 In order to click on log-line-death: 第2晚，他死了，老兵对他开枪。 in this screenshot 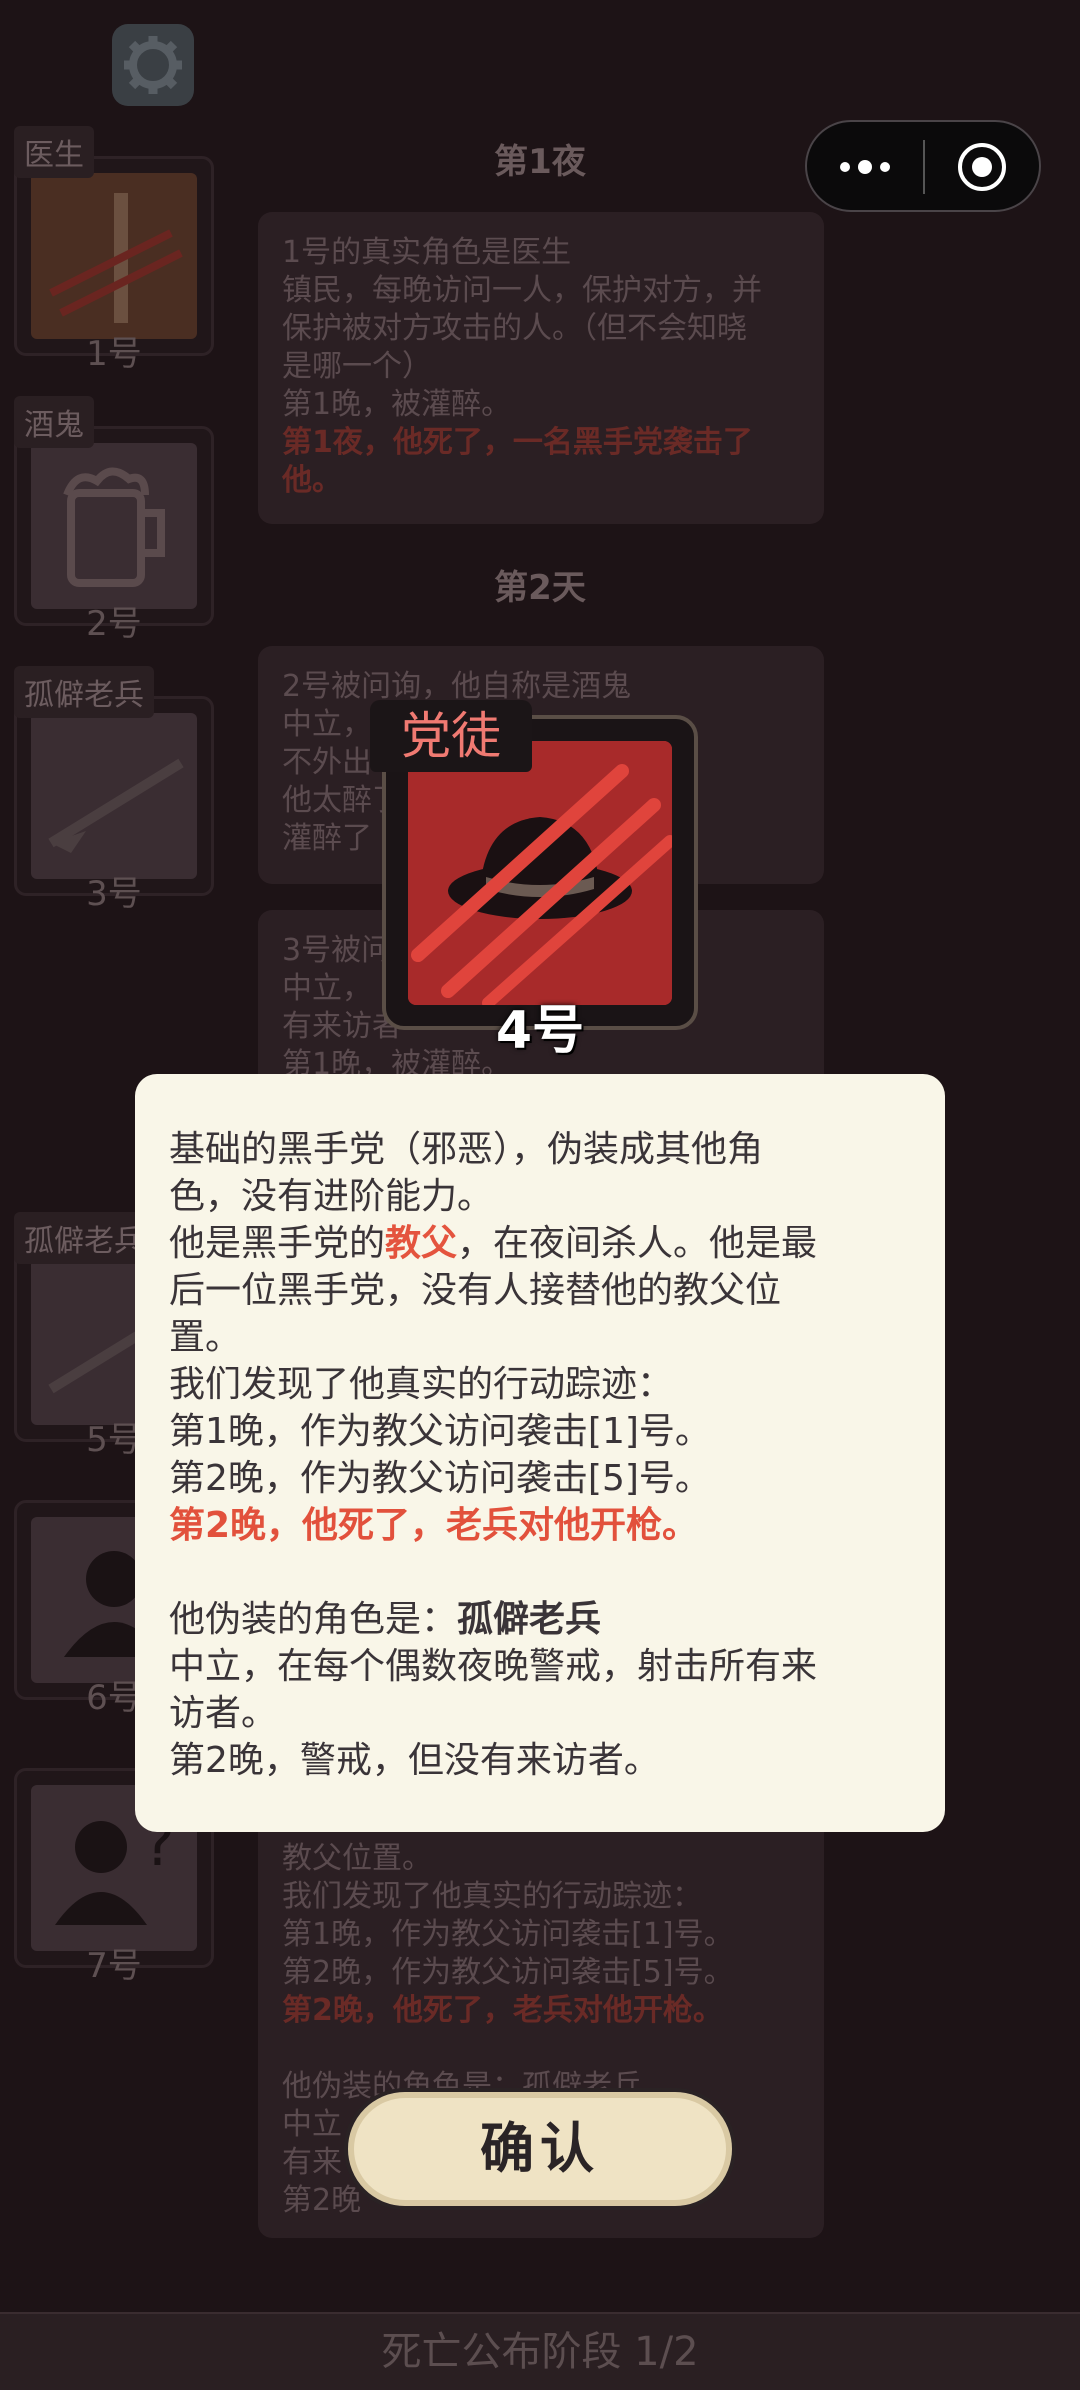, I will do `click(502, 2010)`.